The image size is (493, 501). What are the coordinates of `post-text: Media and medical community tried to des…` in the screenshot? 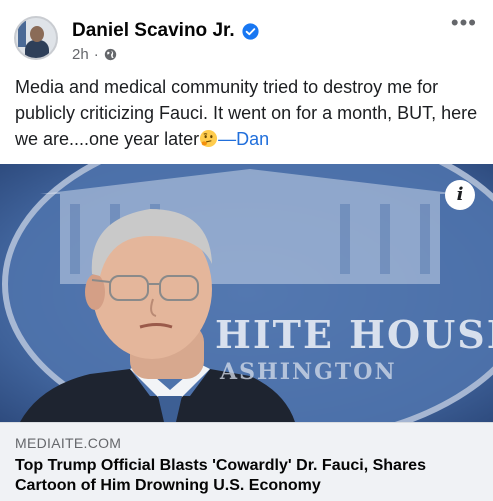 It's located at (248, 113).